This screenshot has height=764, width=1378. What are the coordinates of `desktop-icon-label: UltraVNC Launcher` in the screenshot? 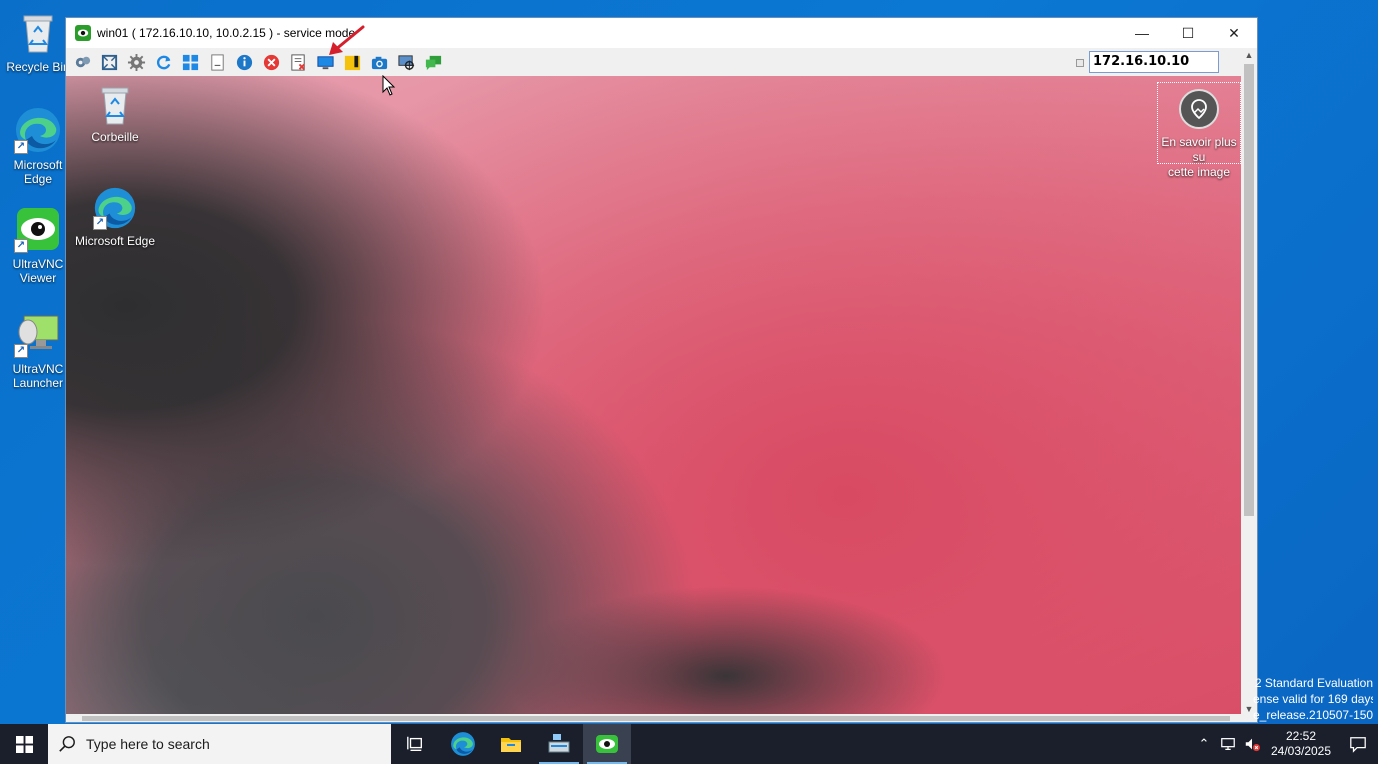 It's located at (38, 376).